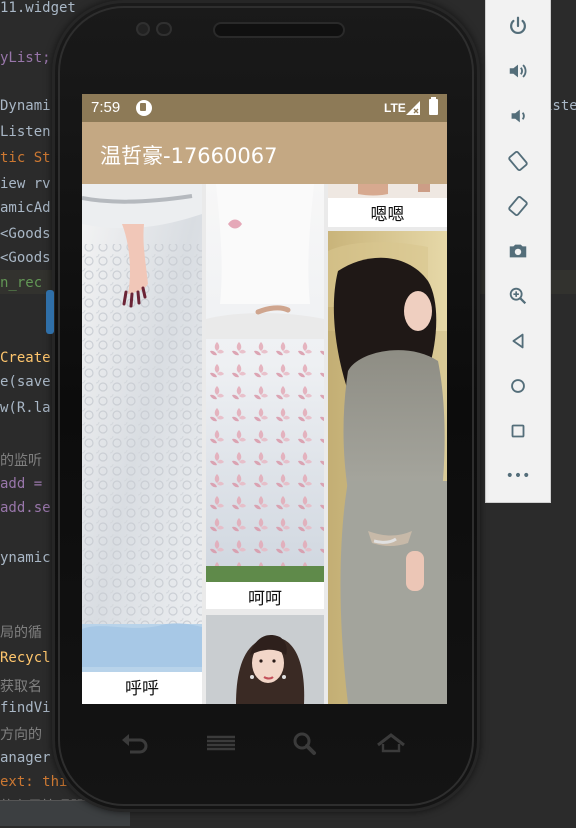 The image size is (576, 828). I want to click on volume-down-button, so click(518, 116).